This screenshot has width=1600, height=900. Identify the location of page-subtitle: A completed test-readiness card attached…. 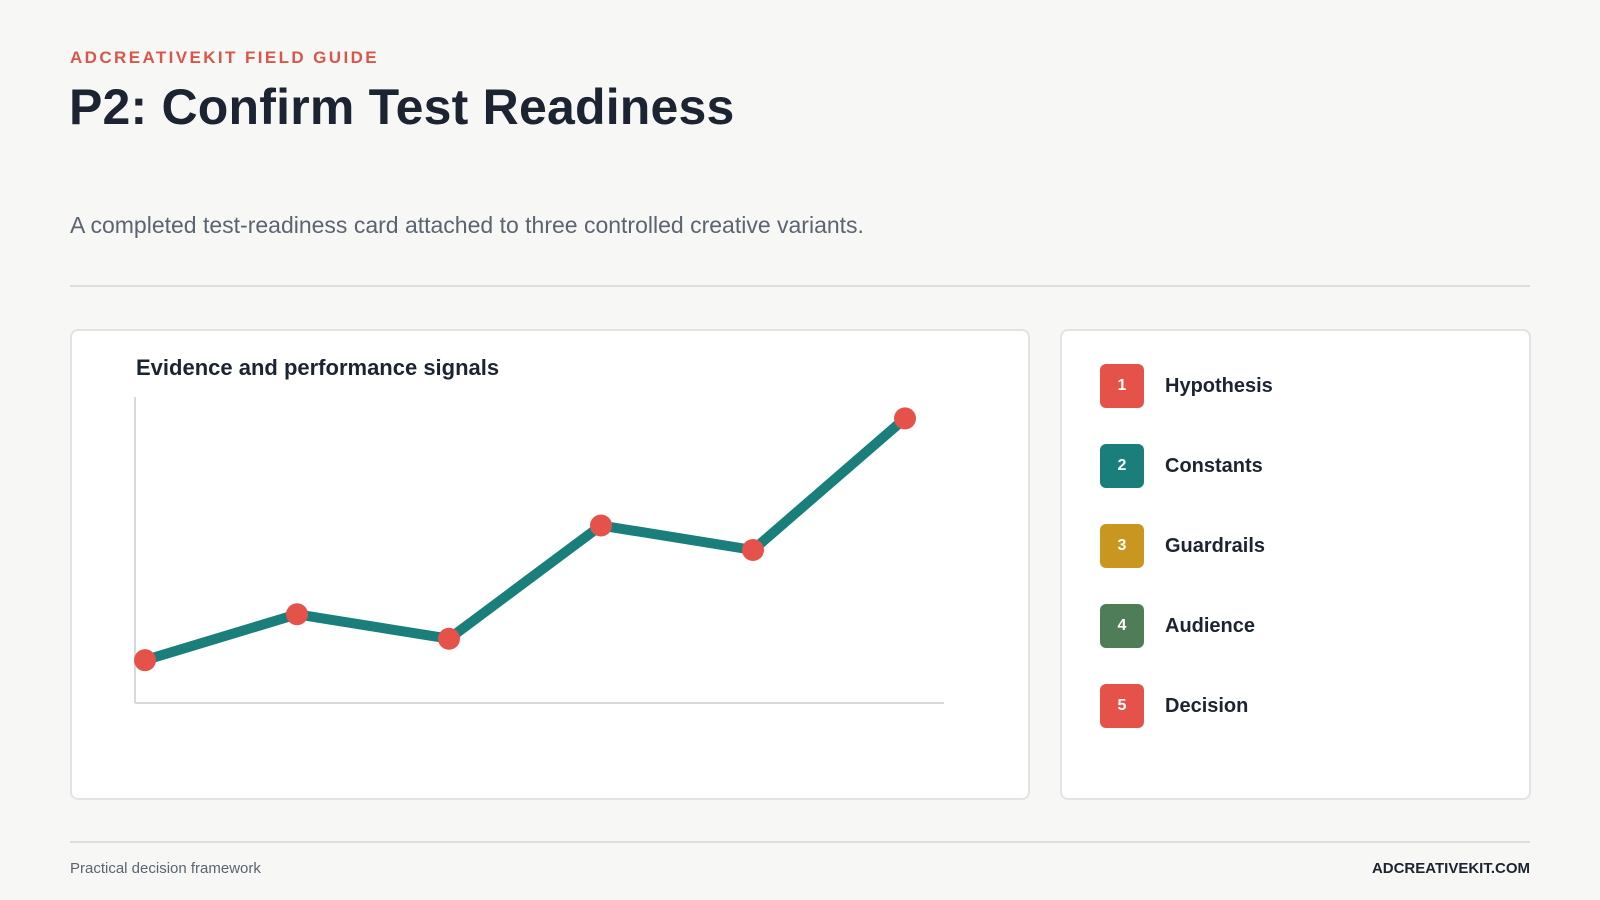
(467, 225).